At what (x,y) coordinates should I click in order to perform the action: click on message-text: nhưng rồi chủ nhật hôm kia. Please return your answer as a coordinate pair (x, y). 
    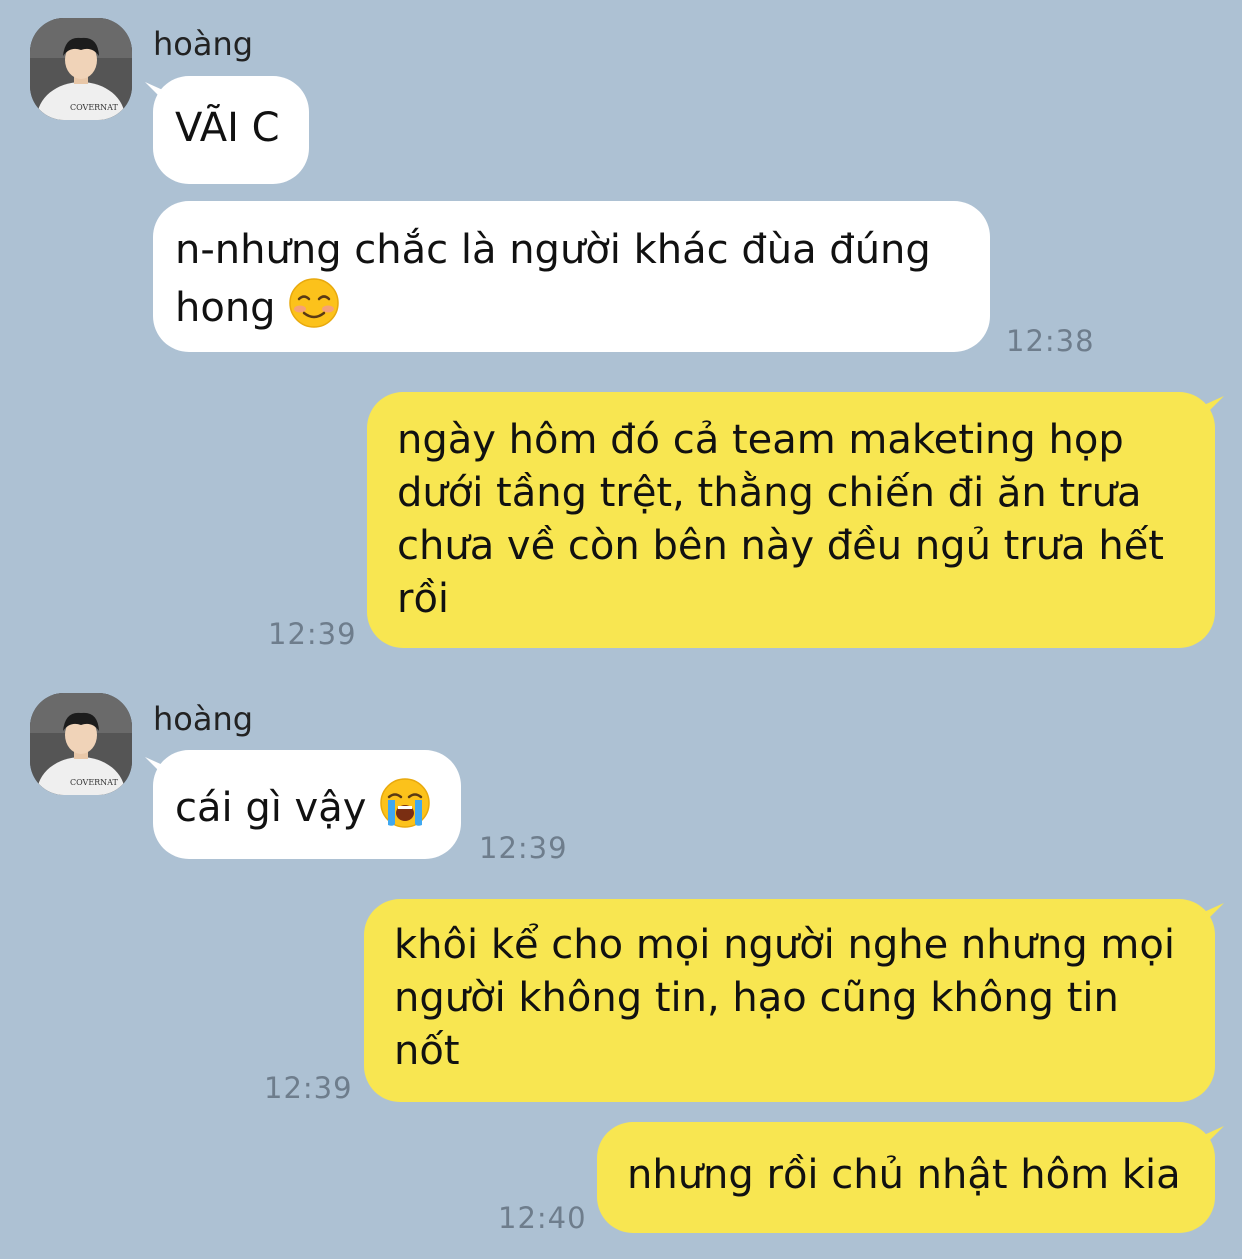
    Looking at the image, I should click on (904, 1175).